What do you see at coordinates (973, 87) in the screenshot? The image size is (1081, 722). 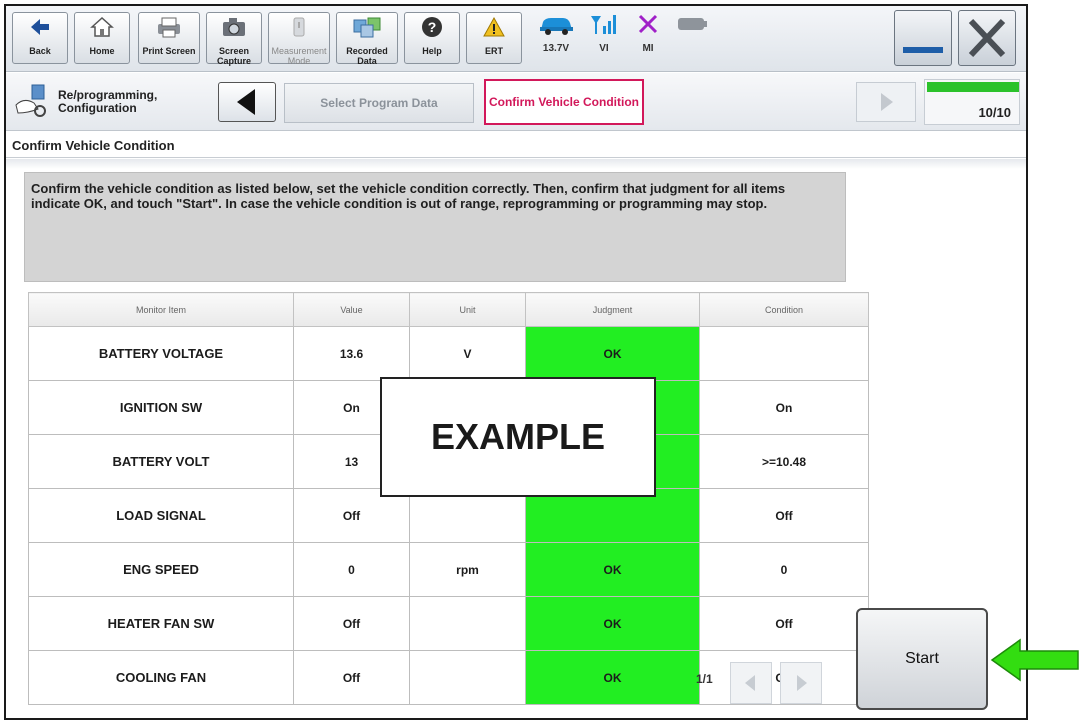 I see `progress-bar` at bounding box center [973, 87].